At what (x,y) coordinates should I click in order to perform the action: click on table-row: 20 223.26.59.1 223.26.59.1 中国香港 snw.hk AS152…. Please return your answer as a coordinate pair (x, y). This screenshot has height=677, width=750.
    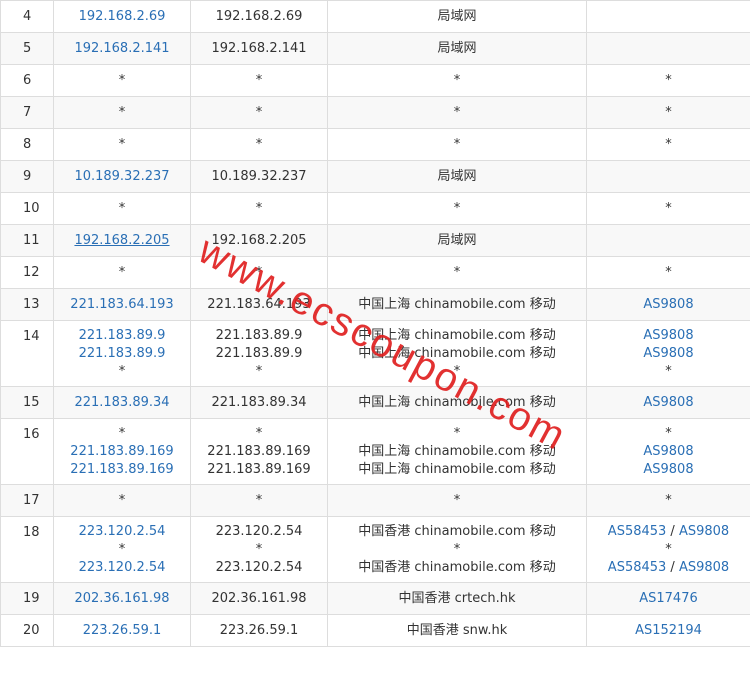
    Looking at the image, I should click on (375, 630).